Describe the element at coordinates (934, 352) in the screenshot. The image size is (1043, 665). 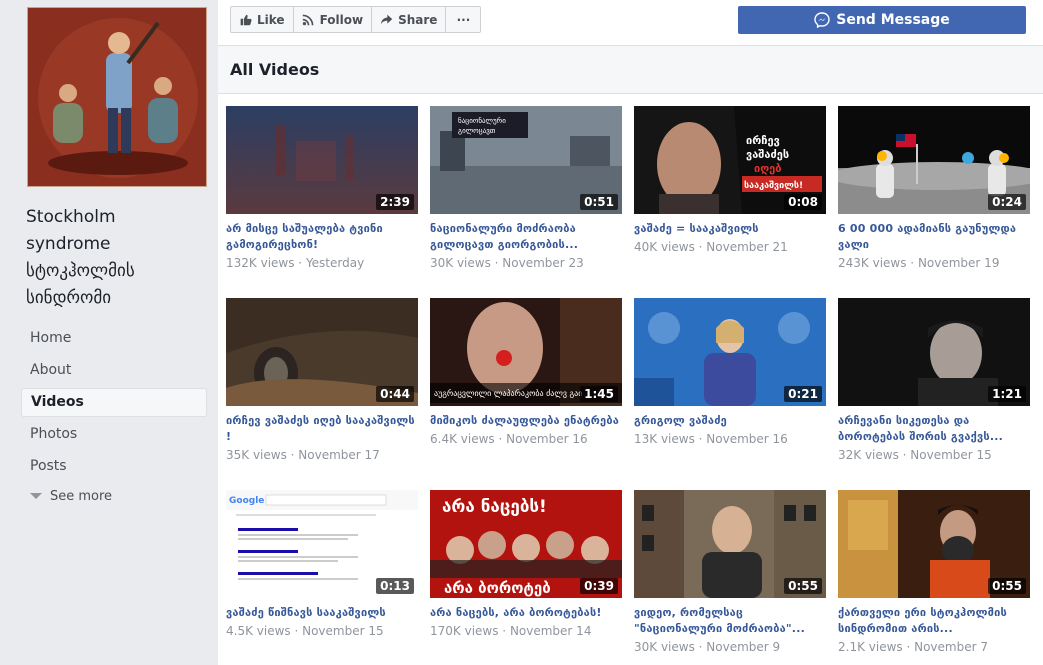
I see `video-thumbnail: 1:21` at that location.